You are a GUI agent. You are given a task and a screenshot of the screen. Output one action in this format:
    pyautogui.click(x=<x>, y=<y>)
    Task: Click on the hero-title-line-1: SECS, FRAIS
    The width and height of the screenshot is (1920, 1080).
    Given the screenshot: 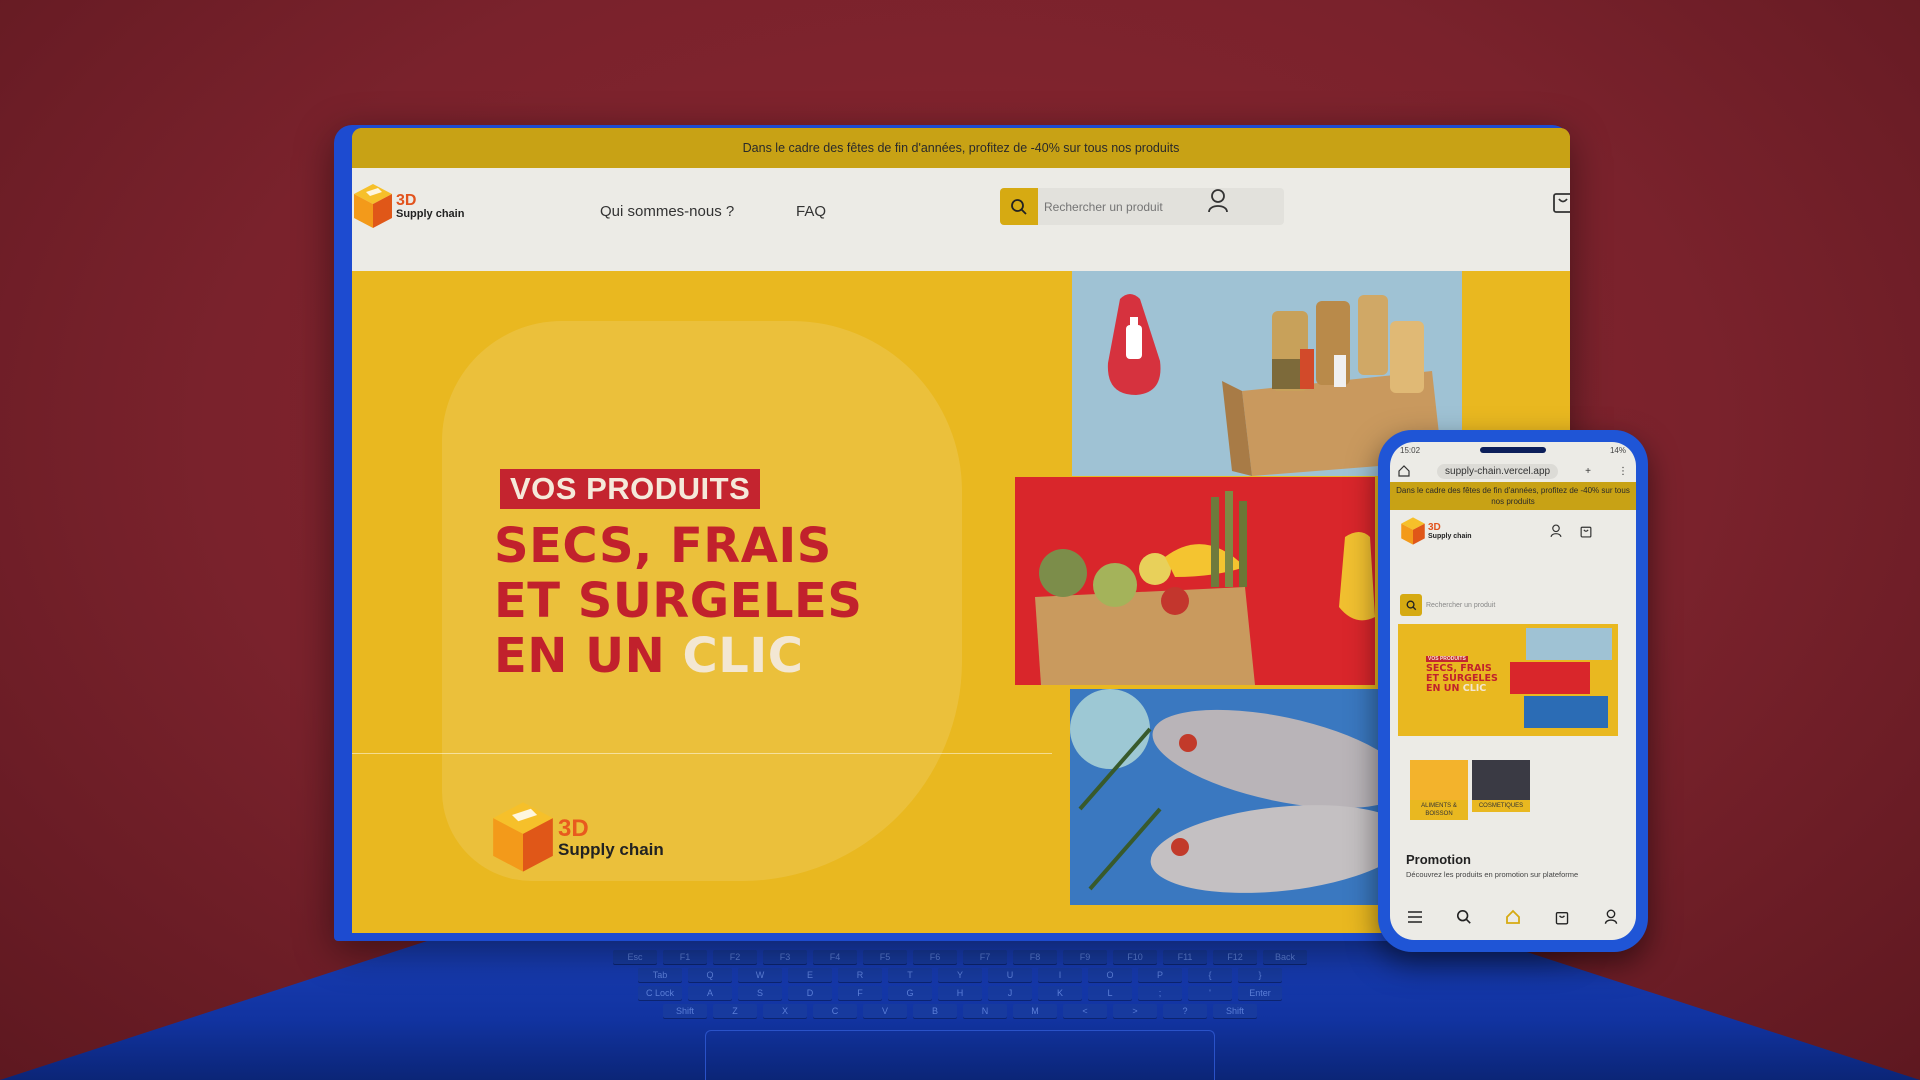 What is the action you would take?
    pyautogui.click(x=663, y=546)
    